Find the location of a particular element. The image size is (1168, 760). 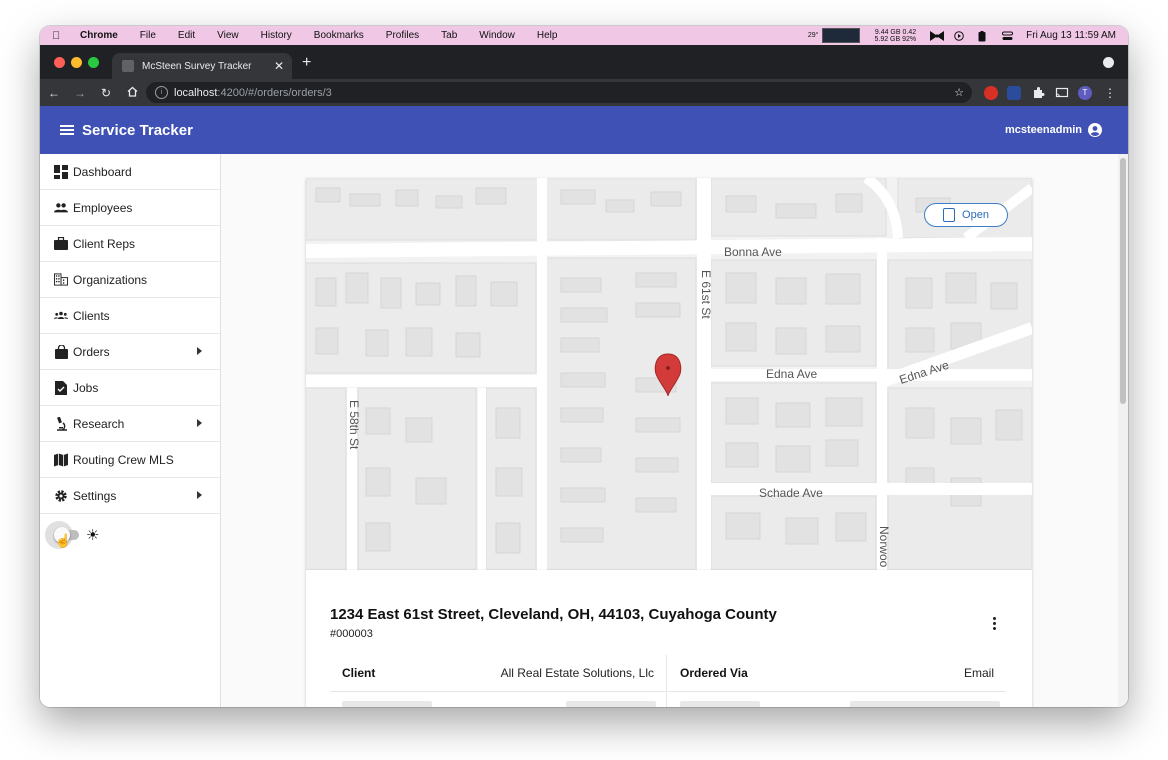

battery-icon is located at coordinates (983, 35).